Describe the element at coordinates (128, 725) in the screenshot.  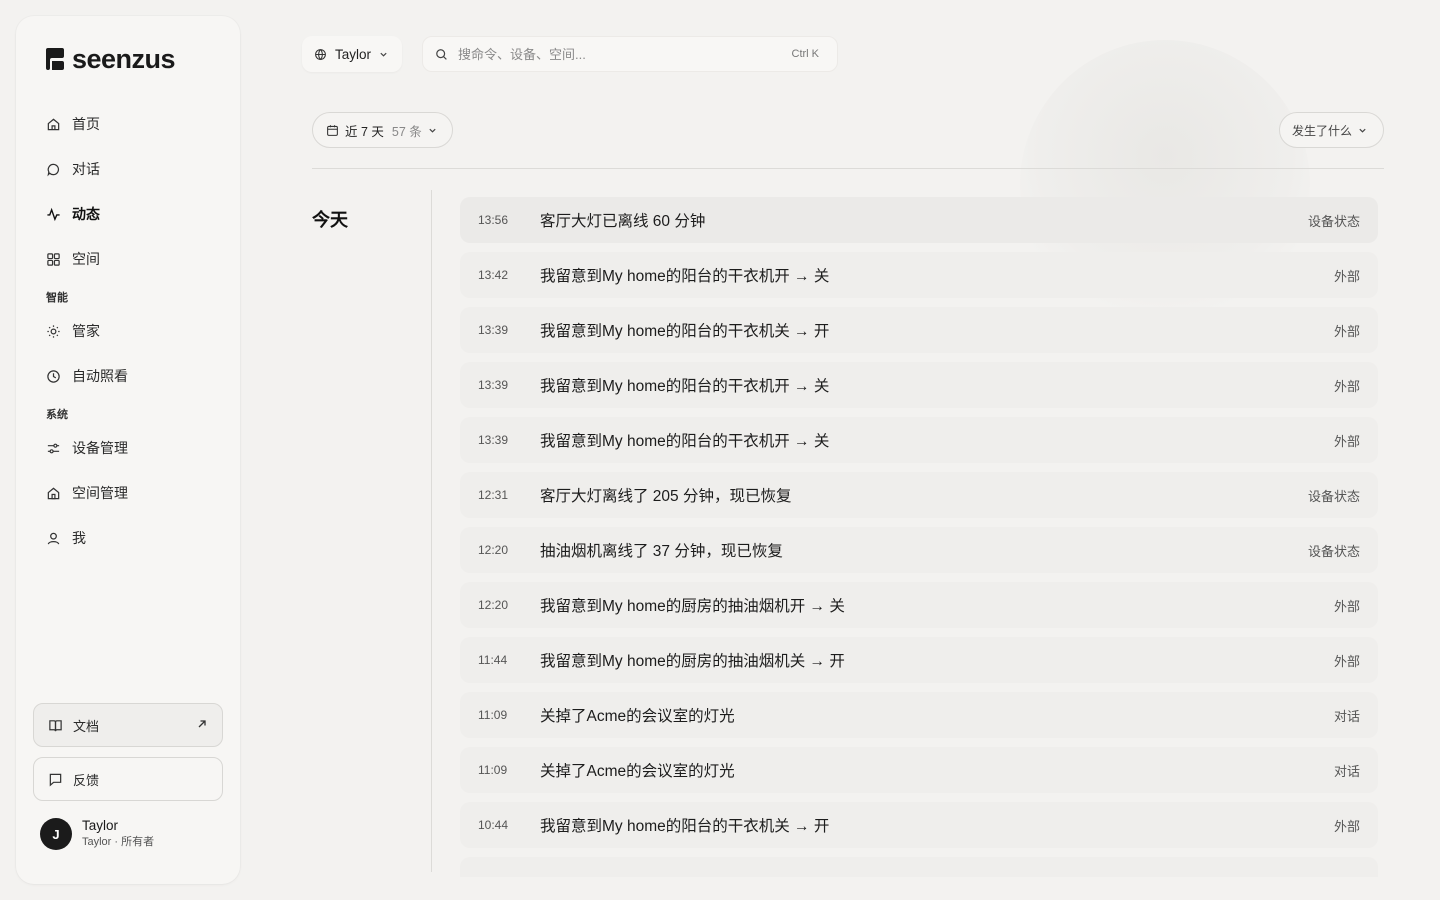
I see `docs-button: 文档` at that location.